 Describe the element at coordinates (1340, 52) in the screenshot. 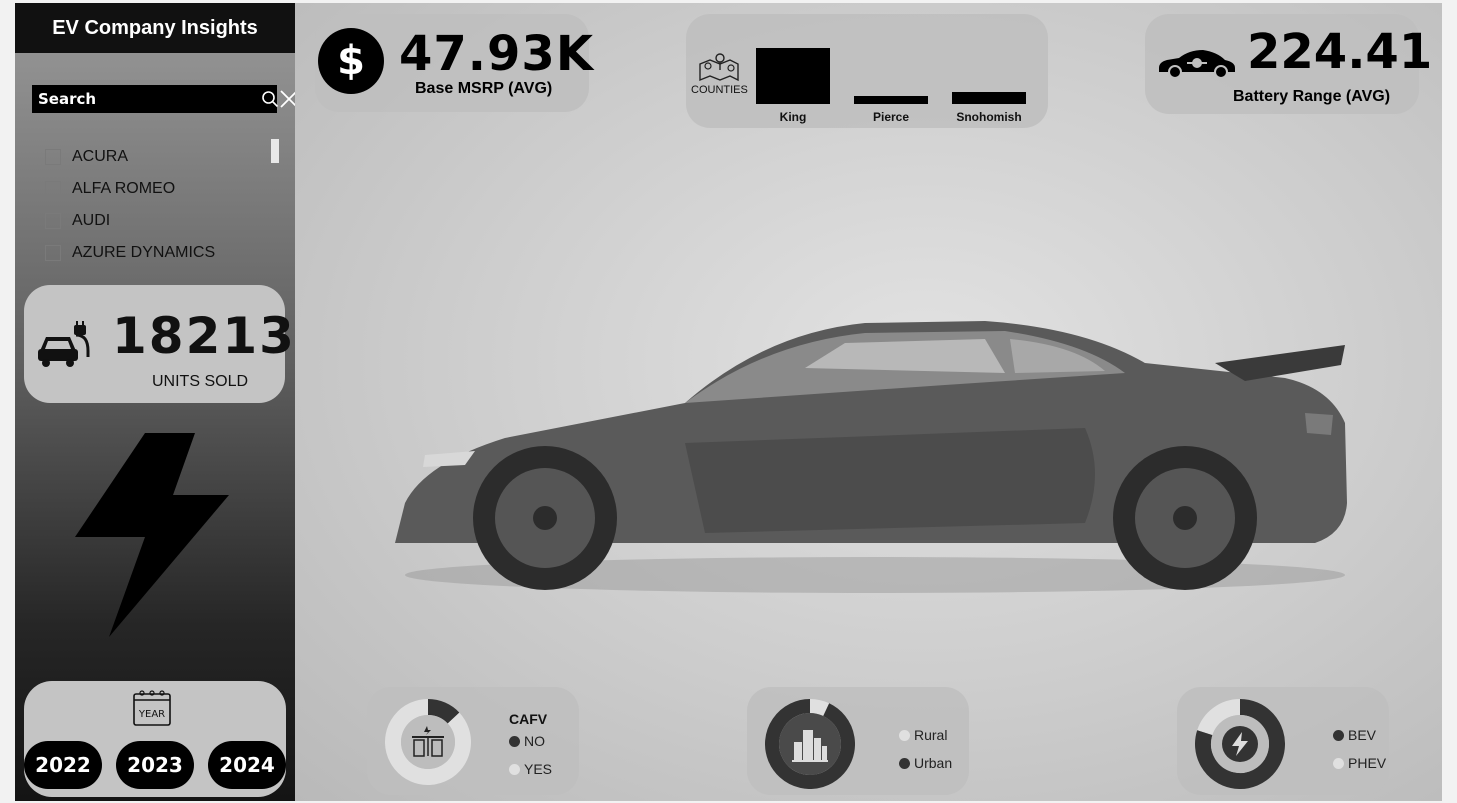

I see `battery-range-value: 224.41` at that location.